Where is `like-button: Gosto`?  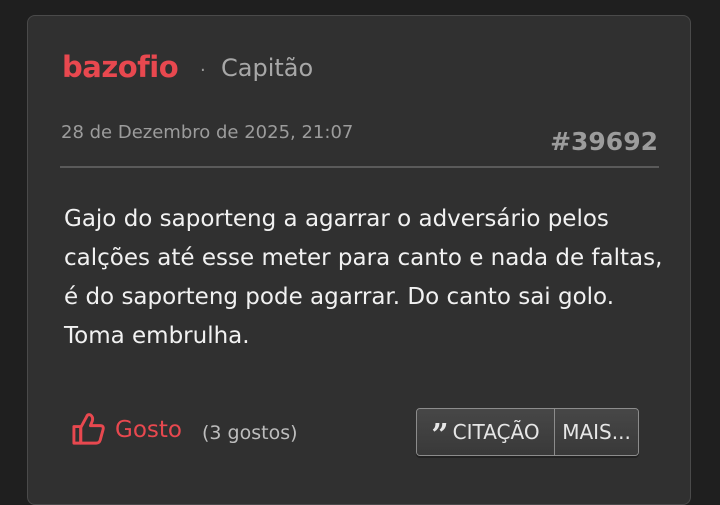 like-button: Gosto is located at coordinates (126, 429).